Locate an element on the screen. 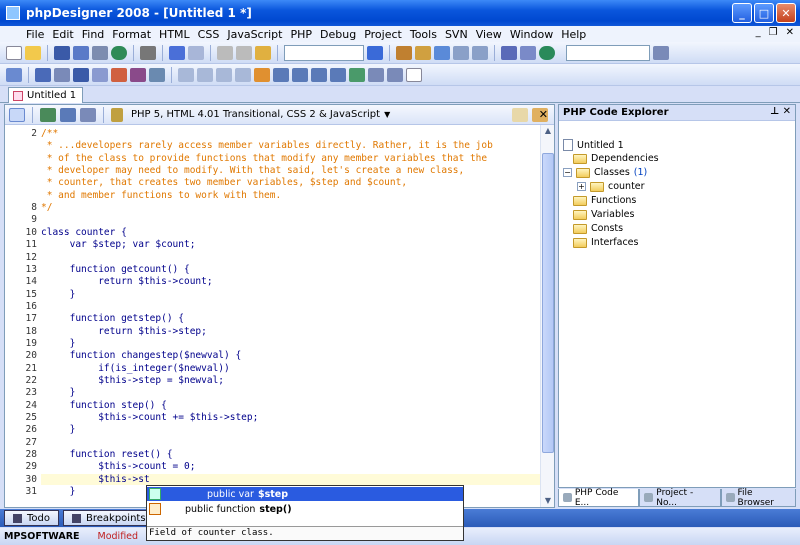  forward-icon is located at coordinates (480, 52).